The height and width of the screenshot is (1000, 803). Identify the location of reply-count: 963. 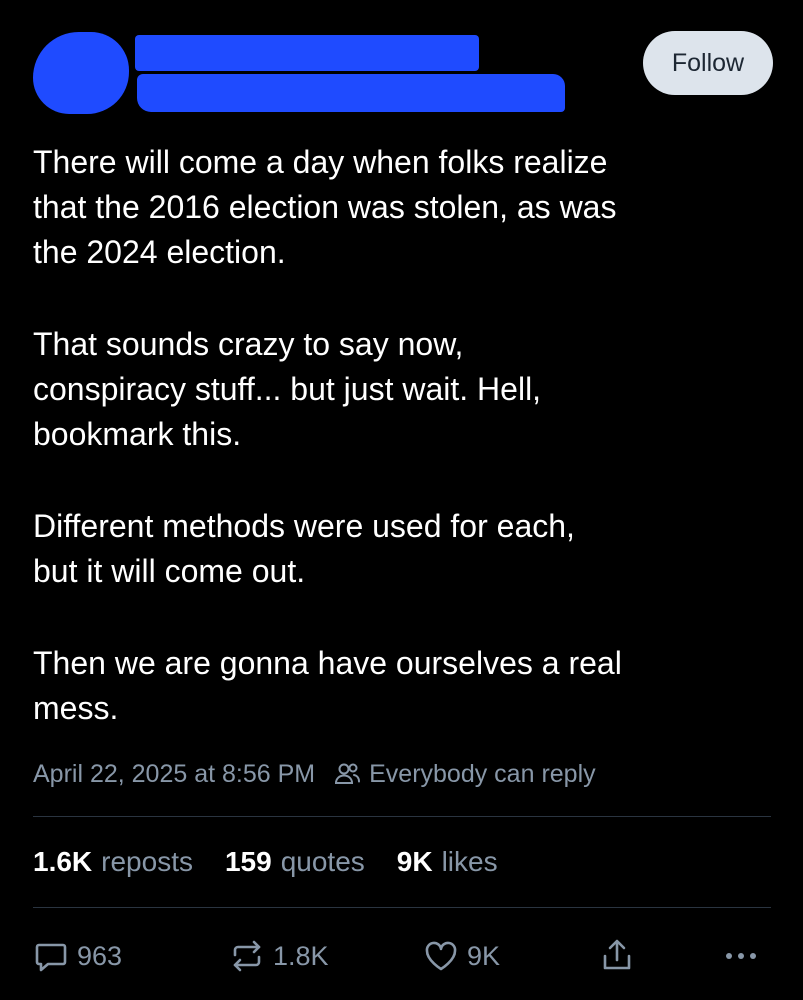
(100, 955).